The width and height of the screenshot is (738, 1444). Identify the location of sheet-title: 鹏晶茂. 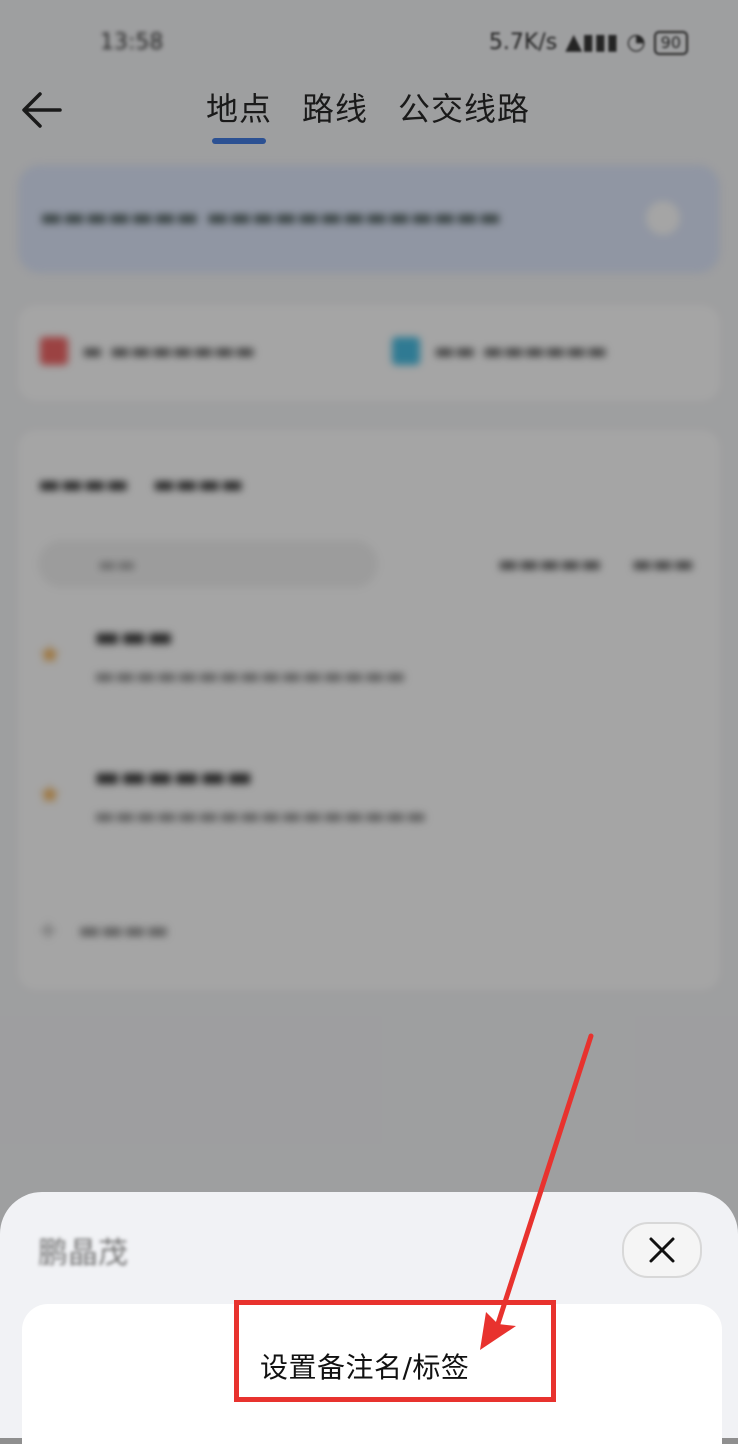
(83, 1253).